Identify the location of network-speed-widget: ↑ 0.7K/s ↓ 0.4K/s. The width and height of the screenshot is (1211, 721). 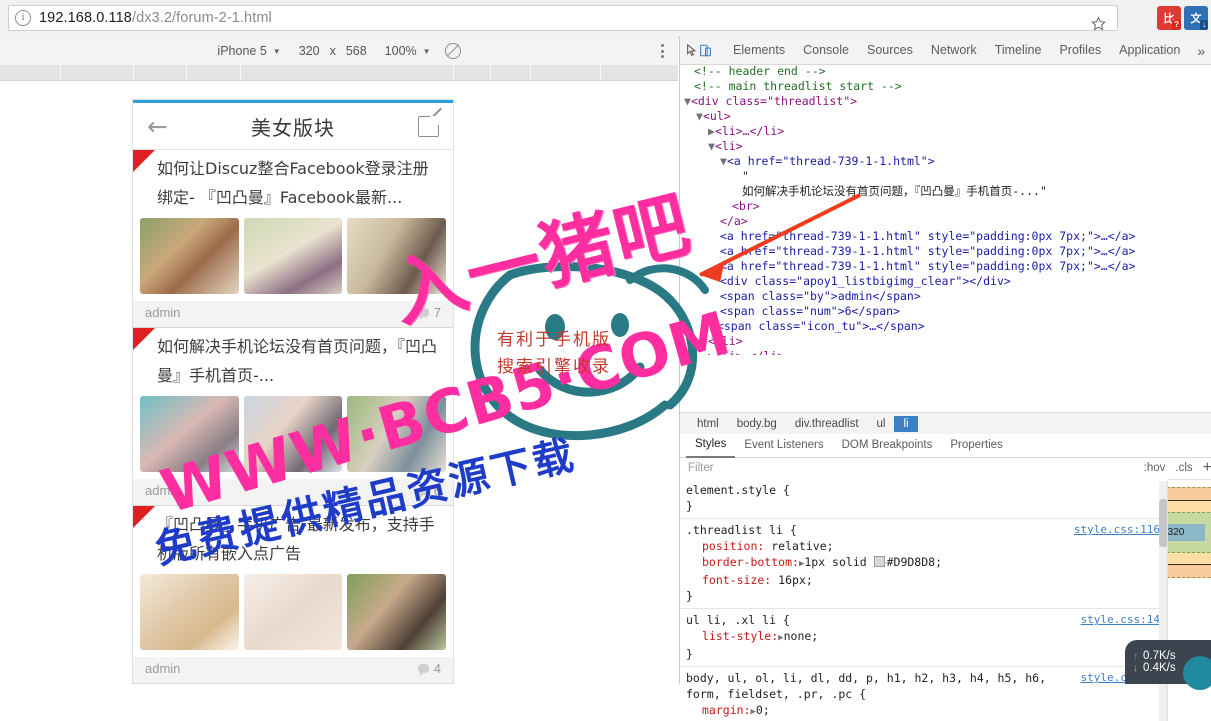
(1168, 665).